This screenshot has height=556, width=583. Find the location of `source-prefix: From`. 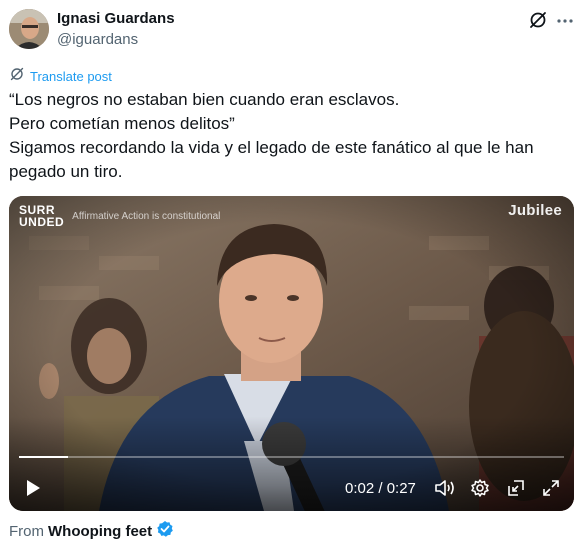

source-prefix: From is located at coordinates (26, 531).